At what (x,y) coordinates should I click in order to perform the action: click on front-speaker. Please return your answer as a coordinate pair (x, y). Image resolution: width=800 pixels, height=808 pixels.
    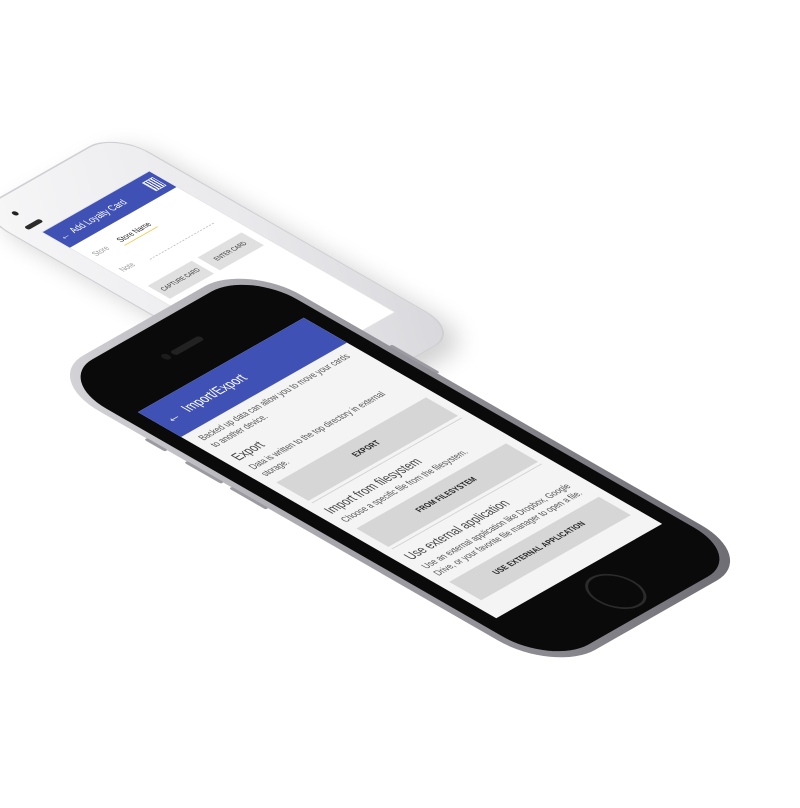
    Looking at the image, I should click on (187, 345).